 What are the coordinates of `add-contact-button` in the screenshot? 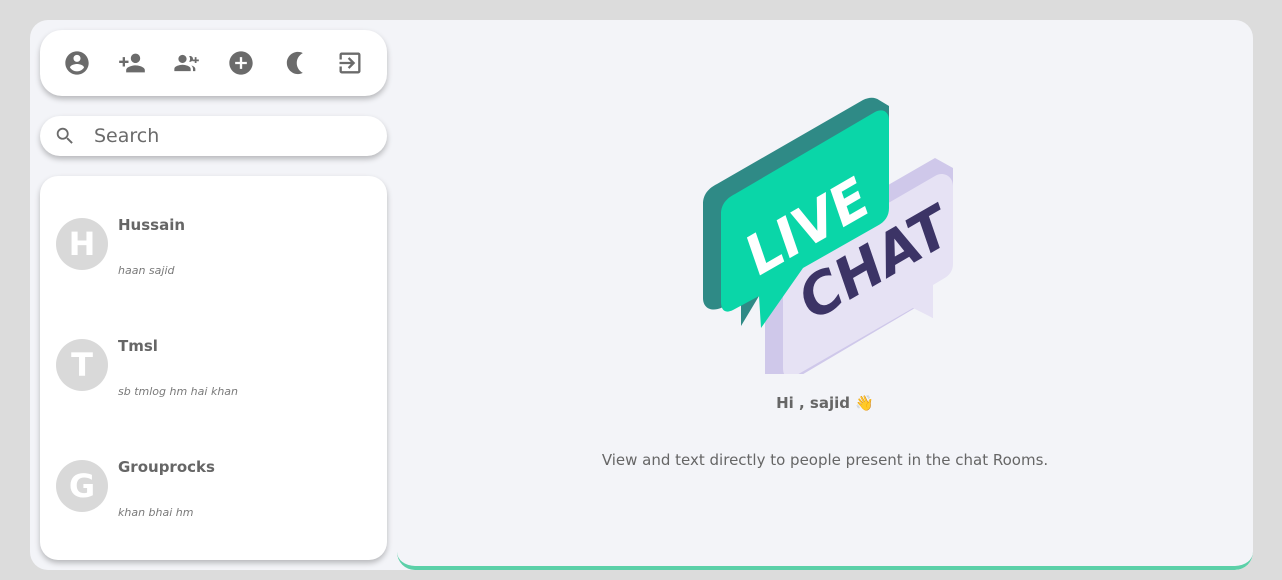 It's located at (132, 63).